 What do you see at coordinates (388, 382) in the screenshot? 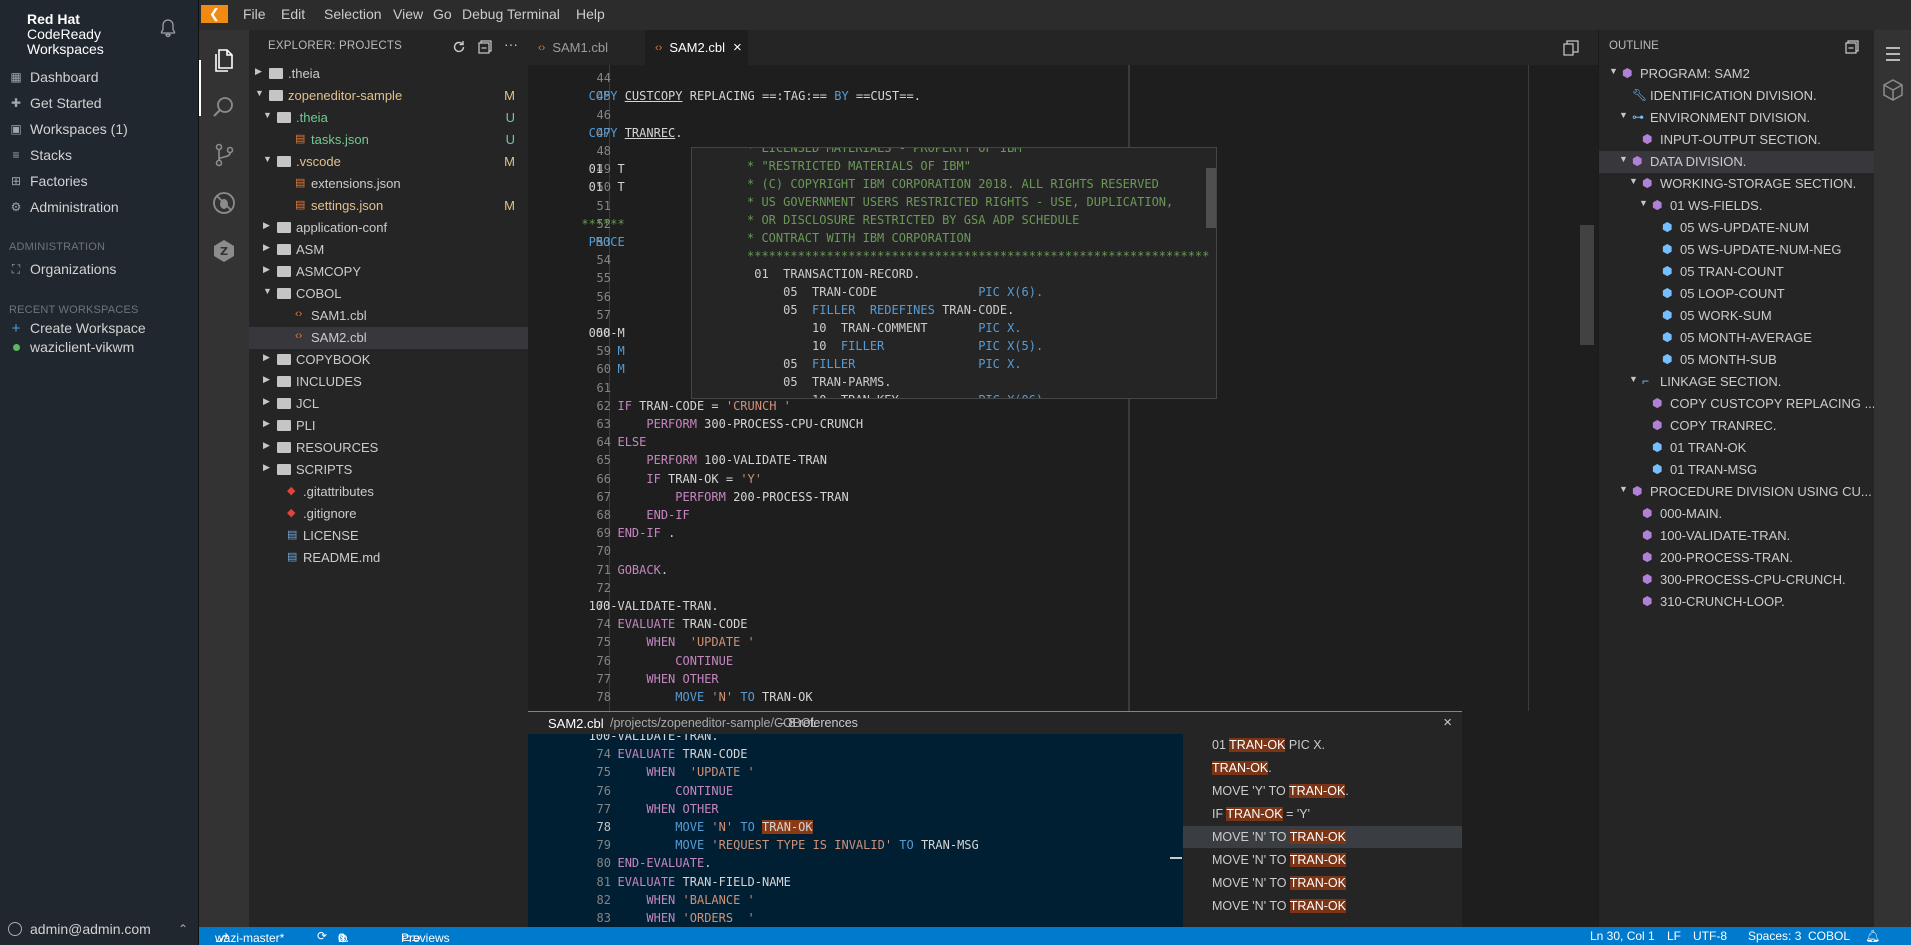
I see `tree-folder: ▶ INCLUDES` at bounding box center [388, 382].